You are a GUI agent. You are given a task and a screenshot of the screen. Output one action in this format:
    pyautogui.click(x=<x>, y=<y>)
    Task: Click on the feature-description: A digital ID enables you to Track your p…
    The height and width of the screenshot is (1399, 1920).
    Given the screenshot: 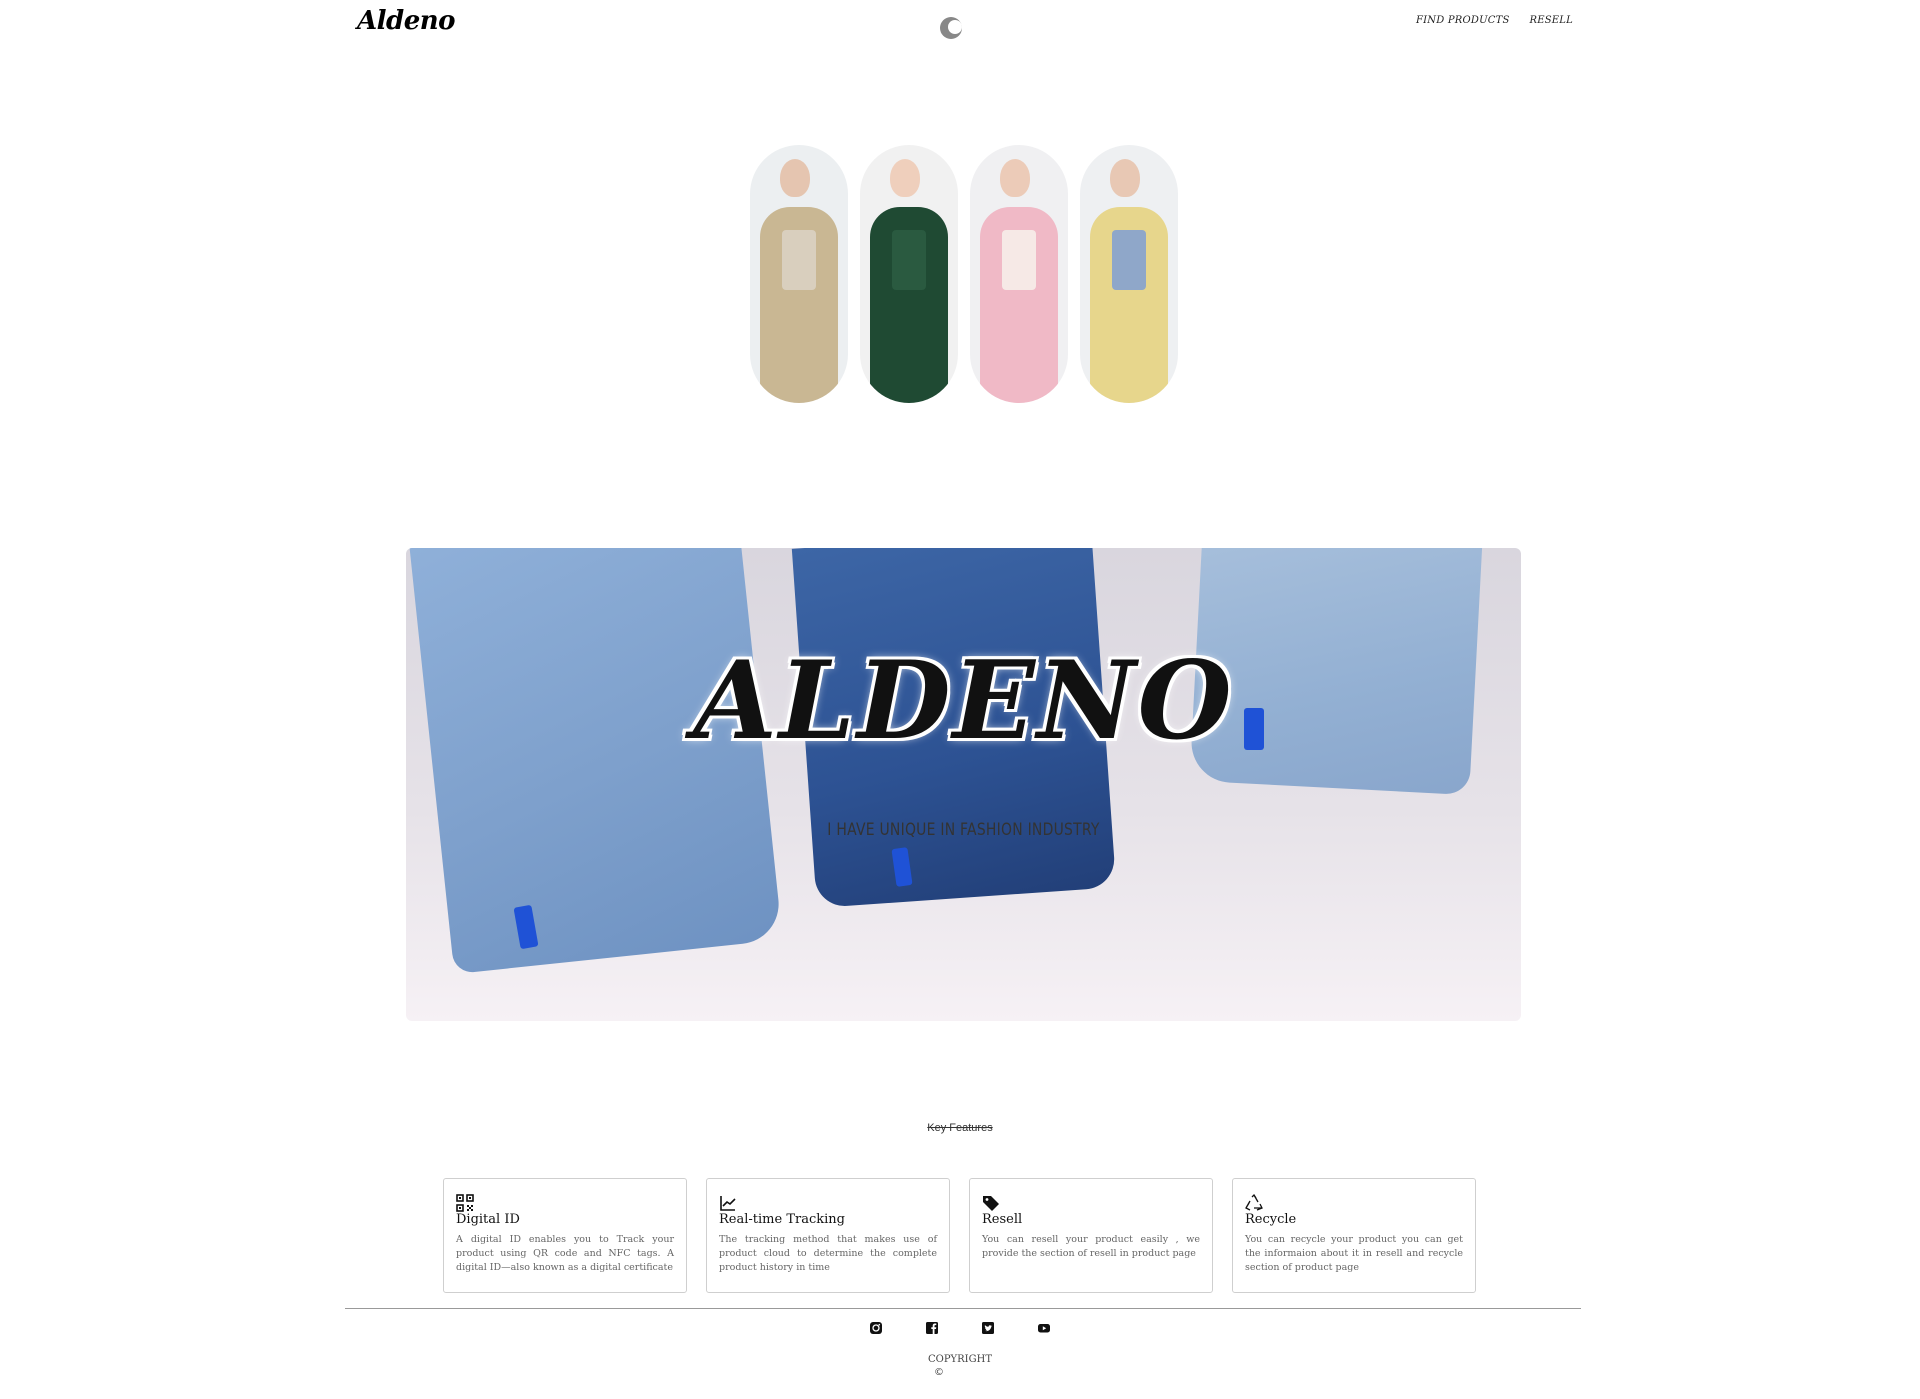 What is the action you would take?
    pyautogui.click(x=565, y=1253)
    